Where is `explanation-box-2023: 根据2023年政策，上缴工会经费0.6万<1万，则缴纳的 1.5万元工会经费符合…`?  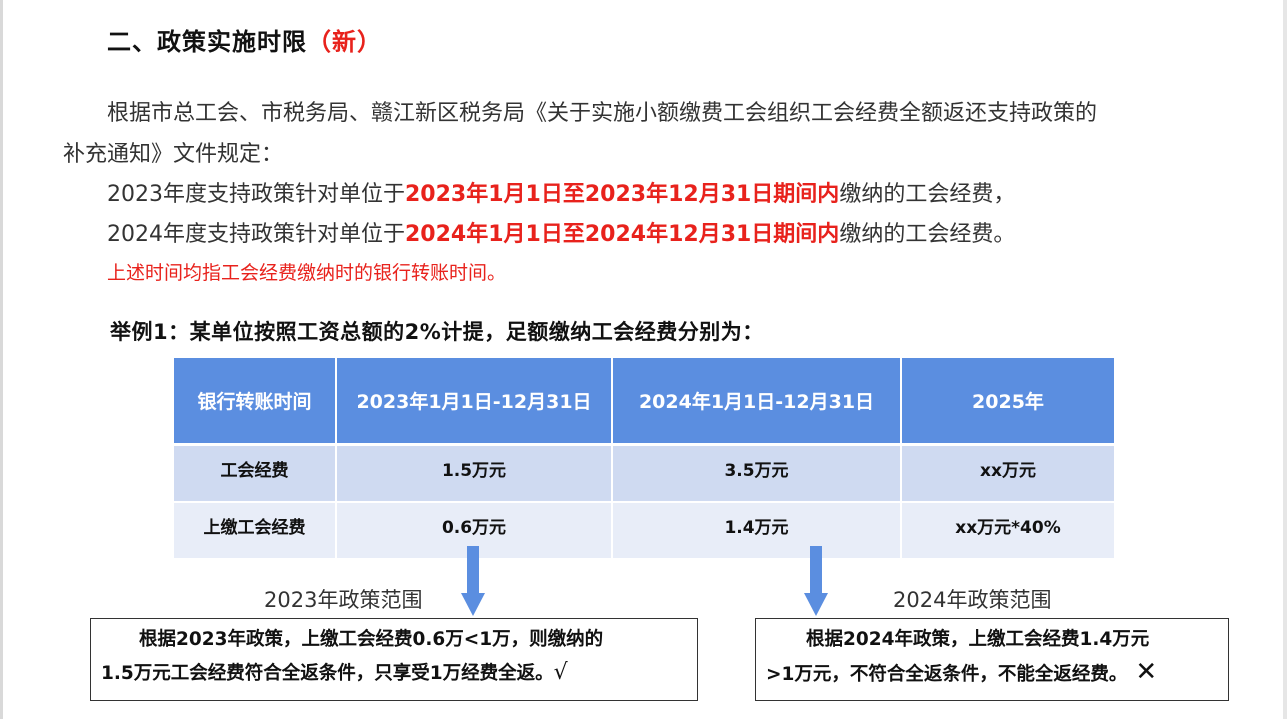
explanation-box-2023: 根据2023年政策，上缴工会经费0.6万<1万，则缴纳的 1.5万元工会经费符合… is located at coordinates (394, 659).